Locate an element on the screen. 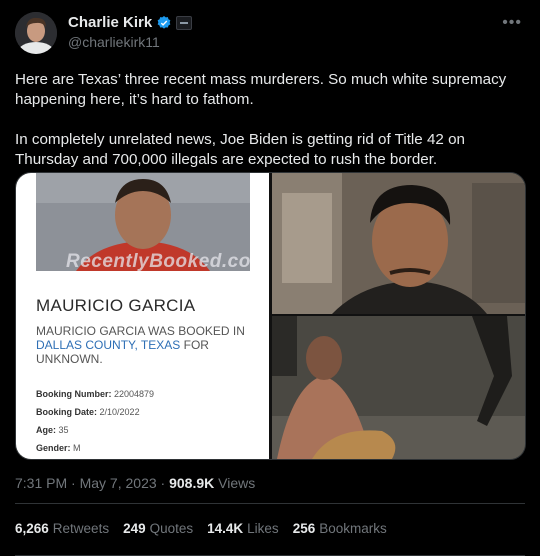  field-label: Age: is located at coordinates (46, 430).